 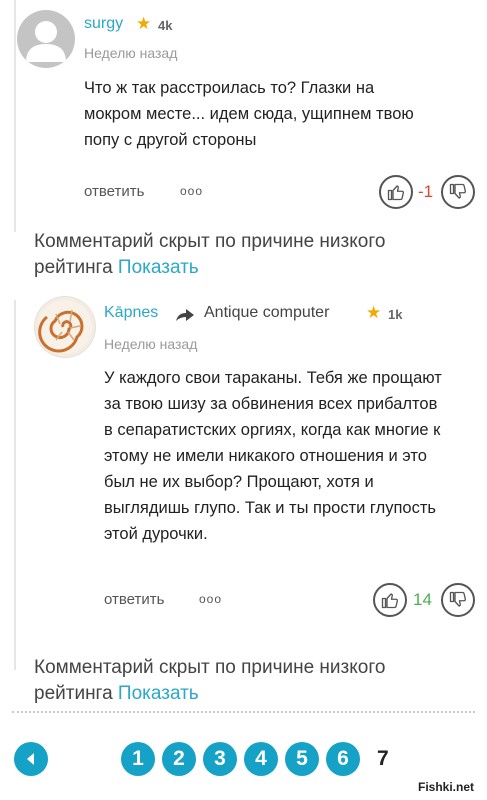 I want to click on reply-to-username: Antique computer, so click(x=266, y=313).